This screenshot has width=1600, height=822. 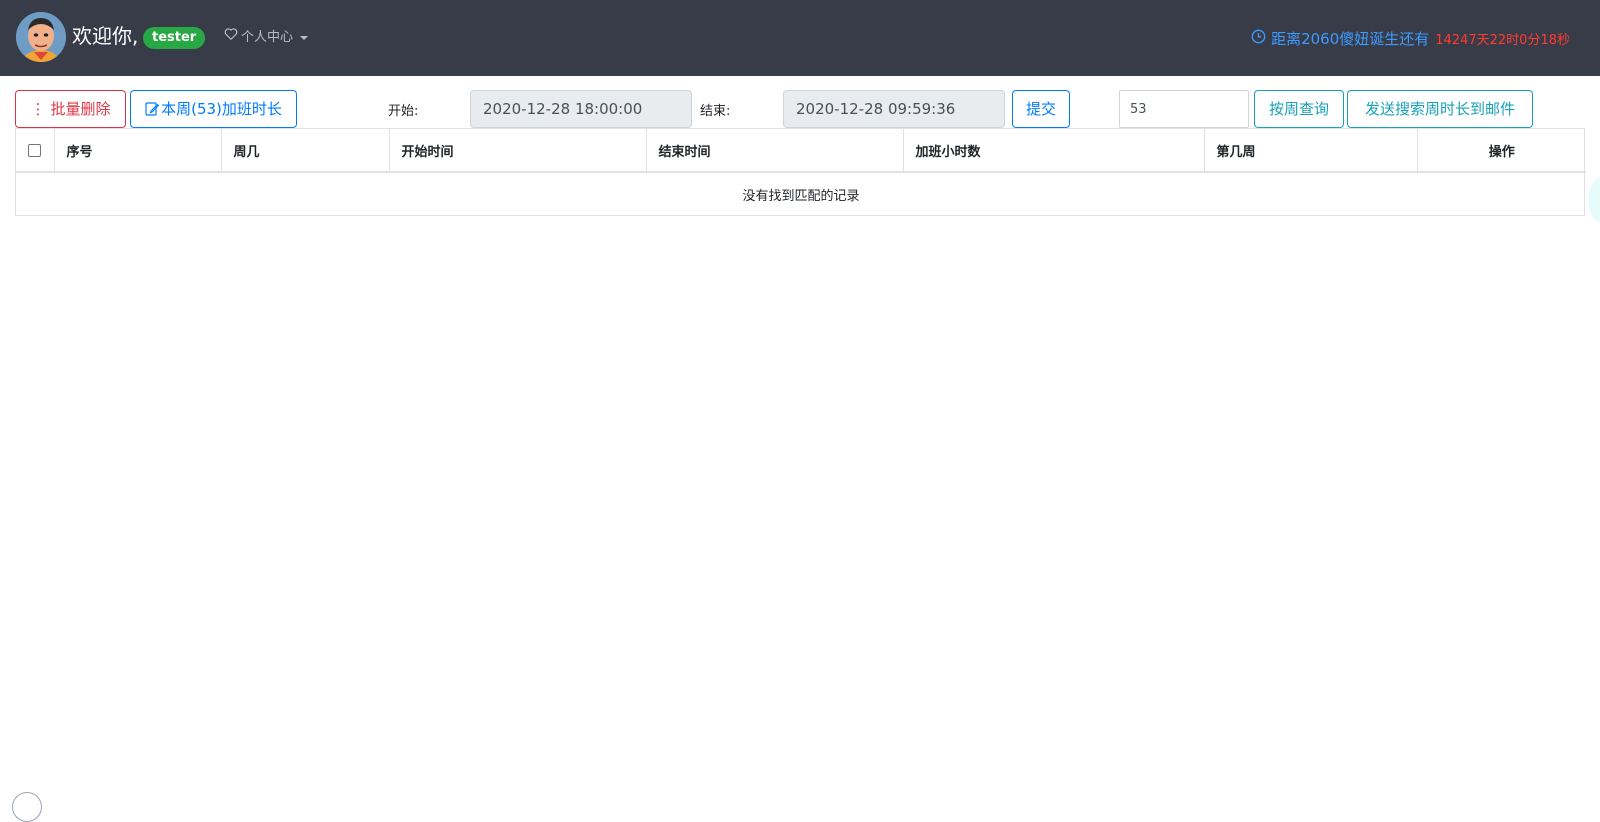 I want to click on countdown: 距离2060傻妞诞生还有 14247天22时0分18秒, so click(x=1410, y=38).